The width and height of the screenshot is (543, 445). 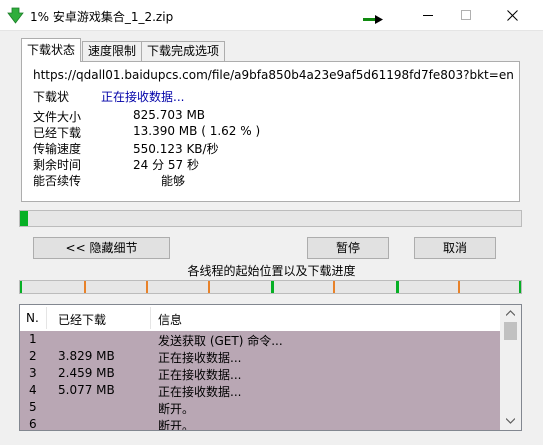 I want to click on scroll-down-icon, so click(x=510, y=421).